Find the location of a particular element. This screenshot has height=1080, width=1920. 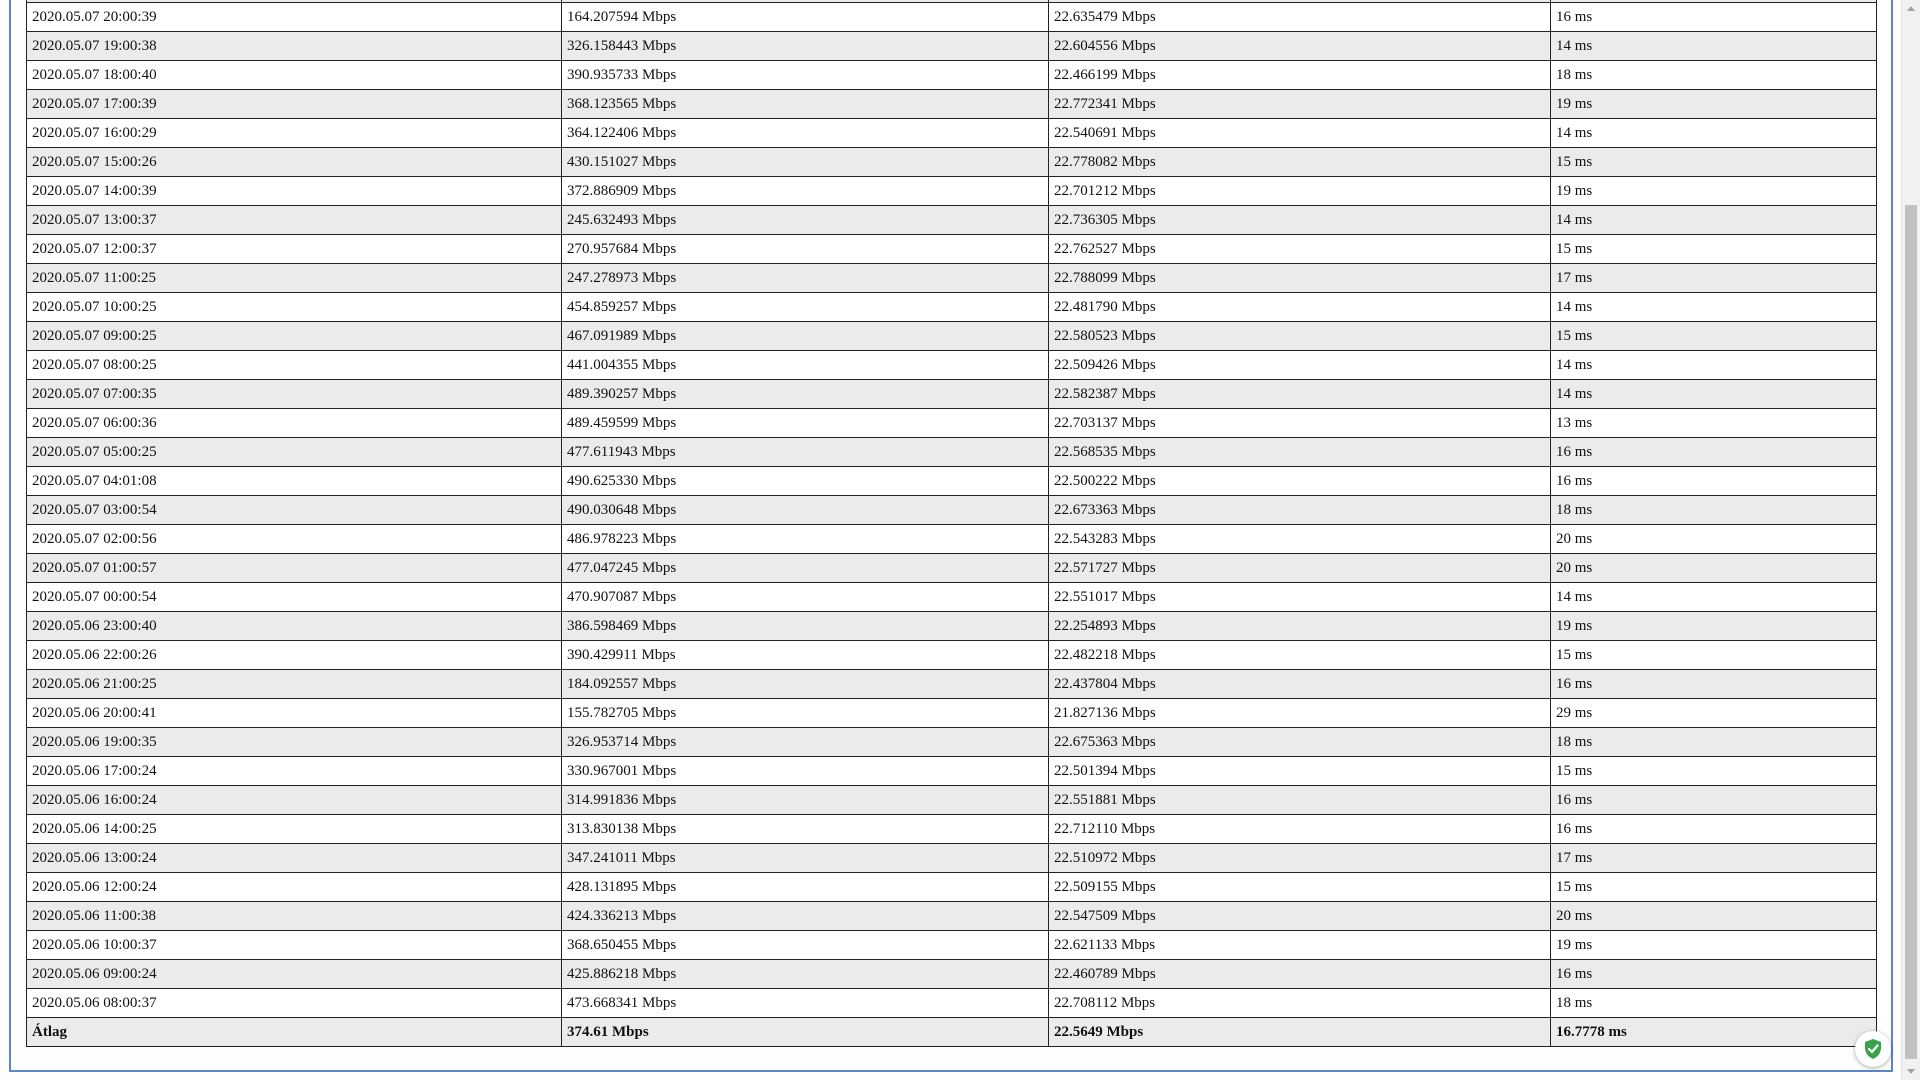

date-cell: 2020.05.07 16:00:29 is located at coordinates (294, 133).